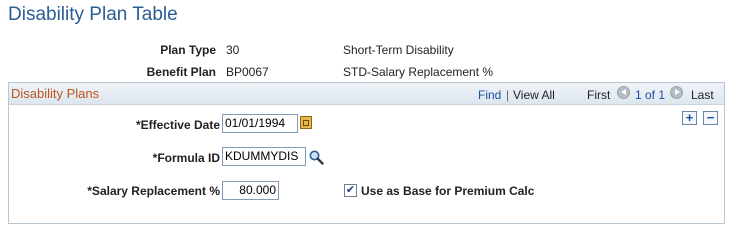  I want to click on plan-type-label: Plan Type, so click(188, 50).